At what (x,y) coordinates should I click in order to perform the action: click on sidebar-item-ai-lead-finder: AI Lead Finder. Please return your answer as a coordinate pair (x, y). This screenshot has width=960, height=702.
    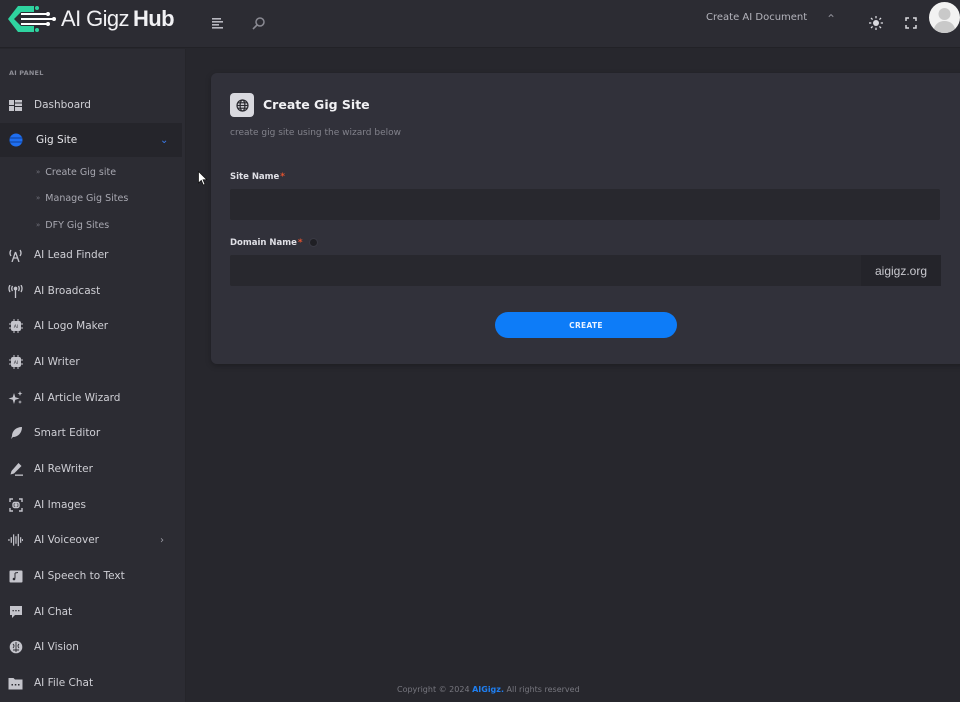
    Looking at the image, I should click on (92, 255).